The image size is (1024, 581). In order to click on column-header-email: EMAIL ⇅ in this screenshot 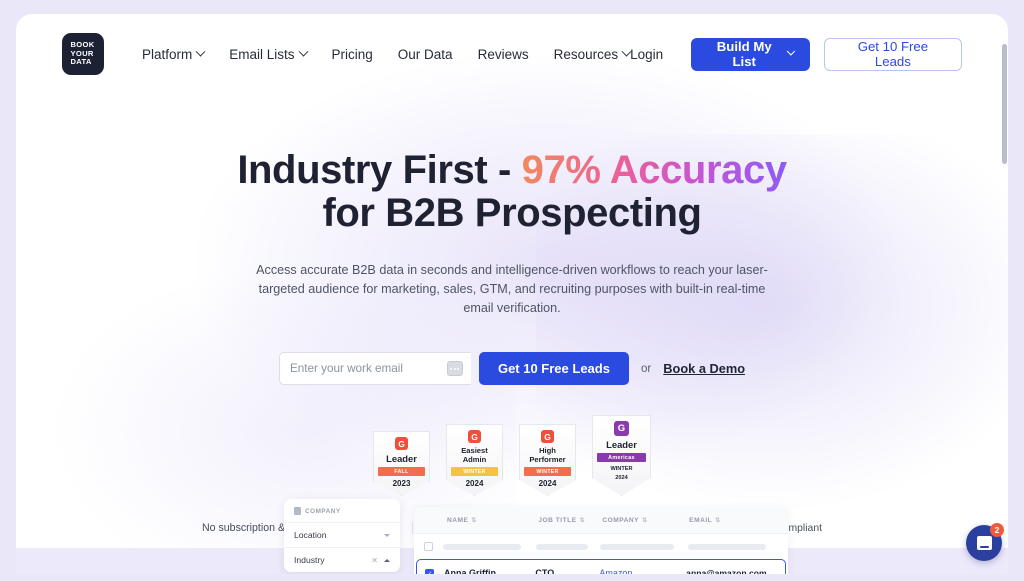, I will do `click(732, 520)`.